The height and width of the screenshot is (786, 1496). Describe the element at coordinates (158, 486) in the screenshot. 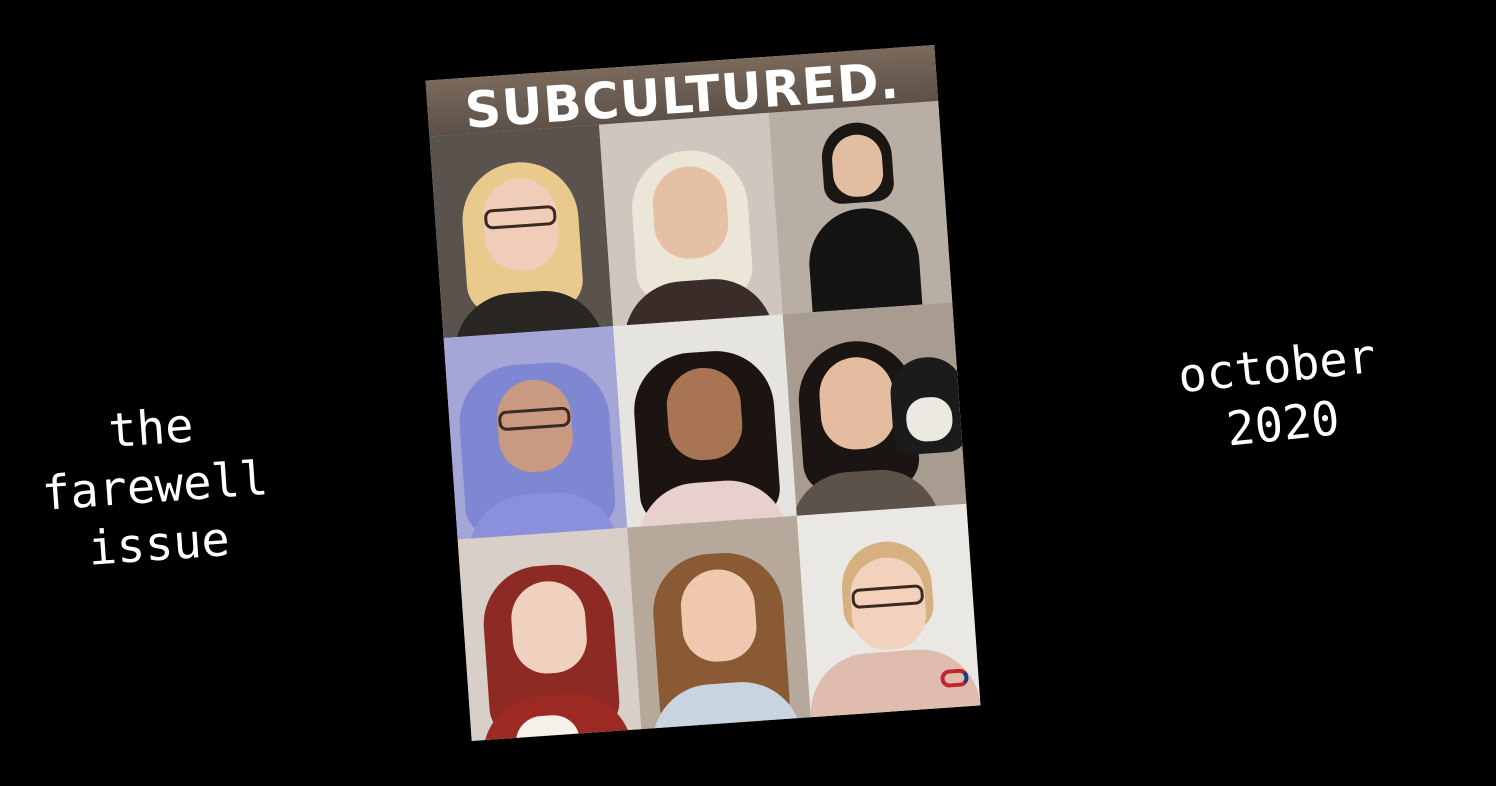

I see `issue-caption: the farewell issue` at that location.